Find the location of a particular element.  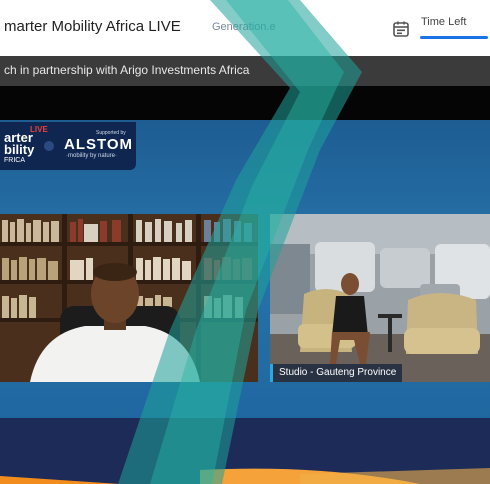

logo-line-3: FRICA is located at coordinates (14, 160).